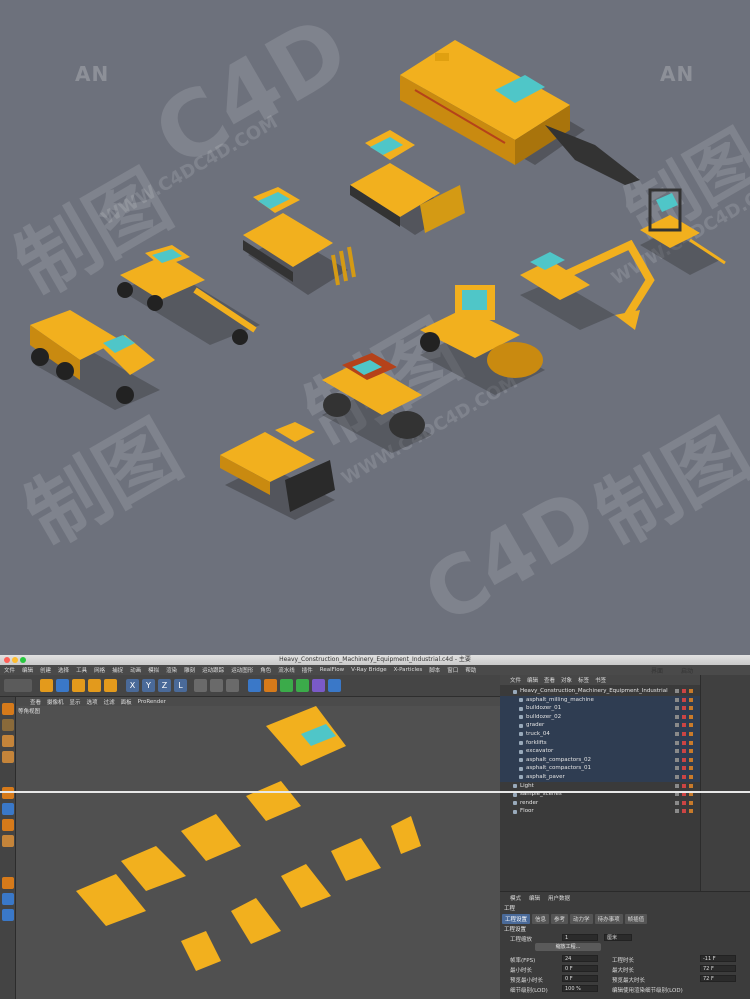  I want to click on render-settings-icon, so click(232, 685).